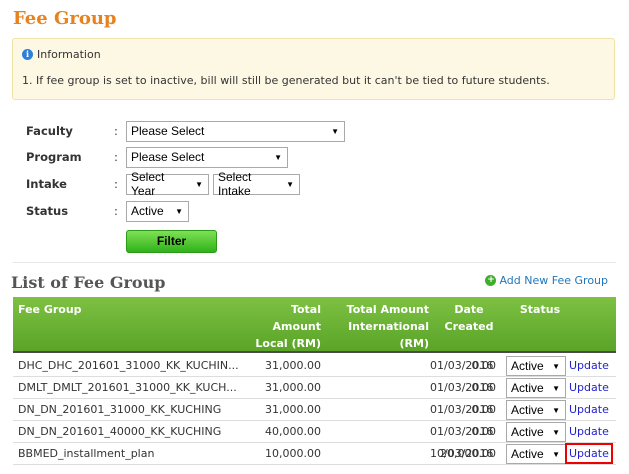  What do you see at coordinates (47, 211) in the screenshot?
I see `status-label: Status` at bounding box center [47, 211].